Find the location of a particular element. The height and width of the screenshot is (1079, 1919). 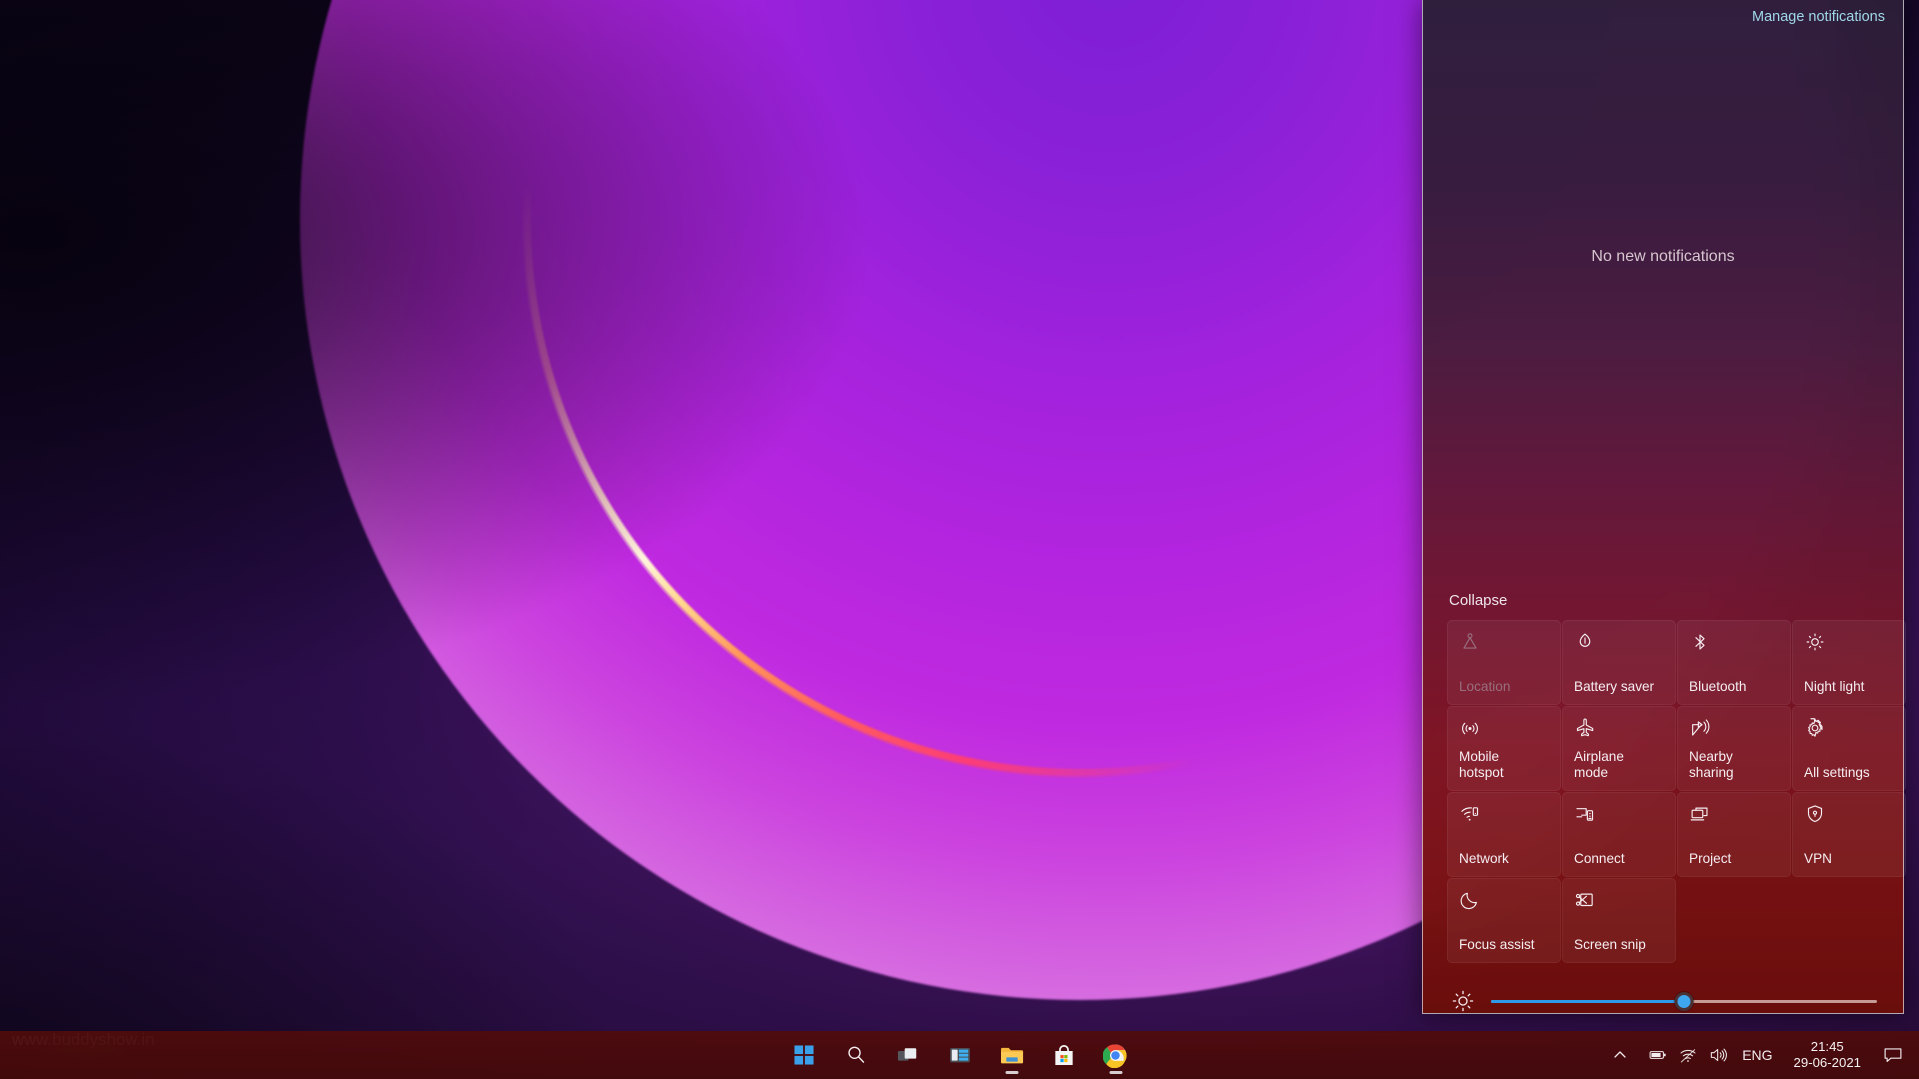

search-icon is located at coordinates (856, 1055).